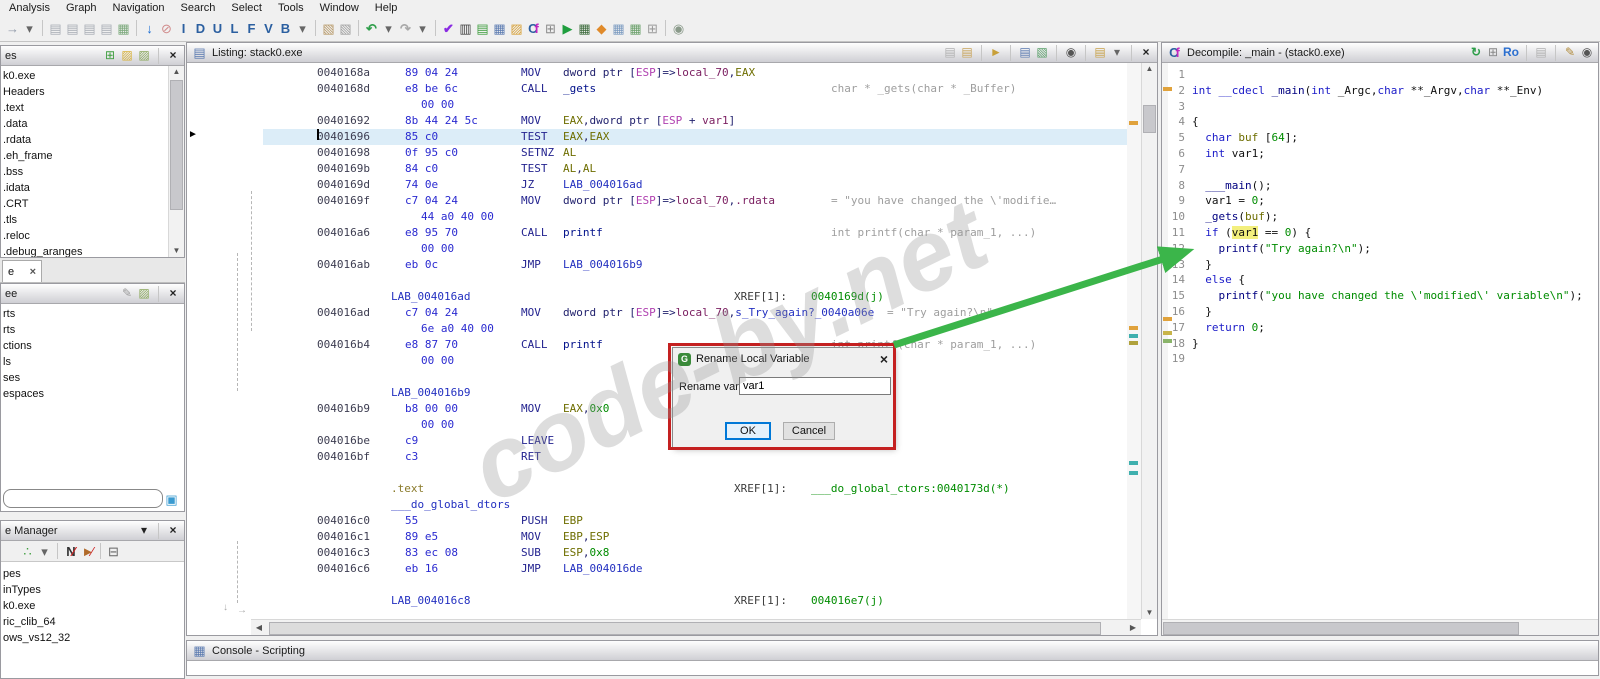  What do you see at coordinates (618, 28) in the screenshot?
I see `table-icon: ▦` at bounding box center [618, 28].